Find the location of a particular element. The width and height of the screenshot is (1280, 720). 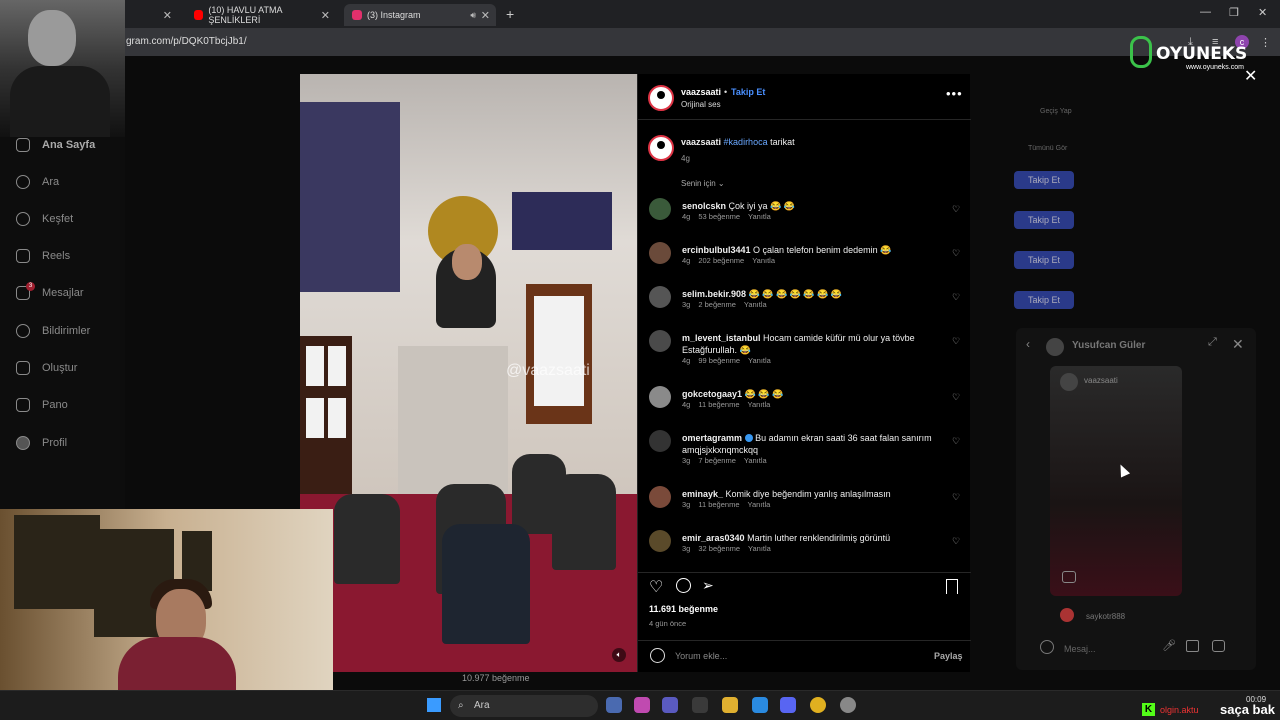

shared-post-card: vaazsaati is located at coordinates (1116, 481).